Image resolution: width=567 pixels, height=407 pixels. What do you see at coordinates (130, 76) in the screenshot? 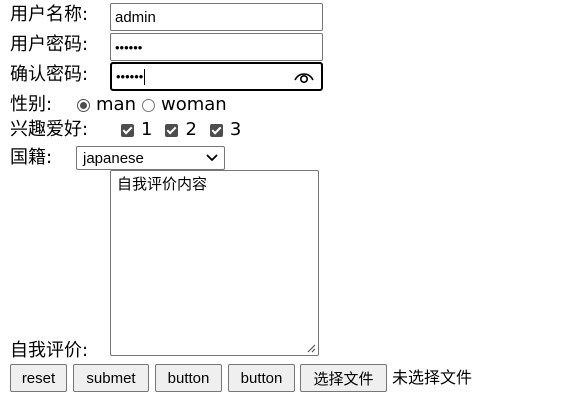
I see `confirm-password-value: ••••••` at bounding box center [130, 76].